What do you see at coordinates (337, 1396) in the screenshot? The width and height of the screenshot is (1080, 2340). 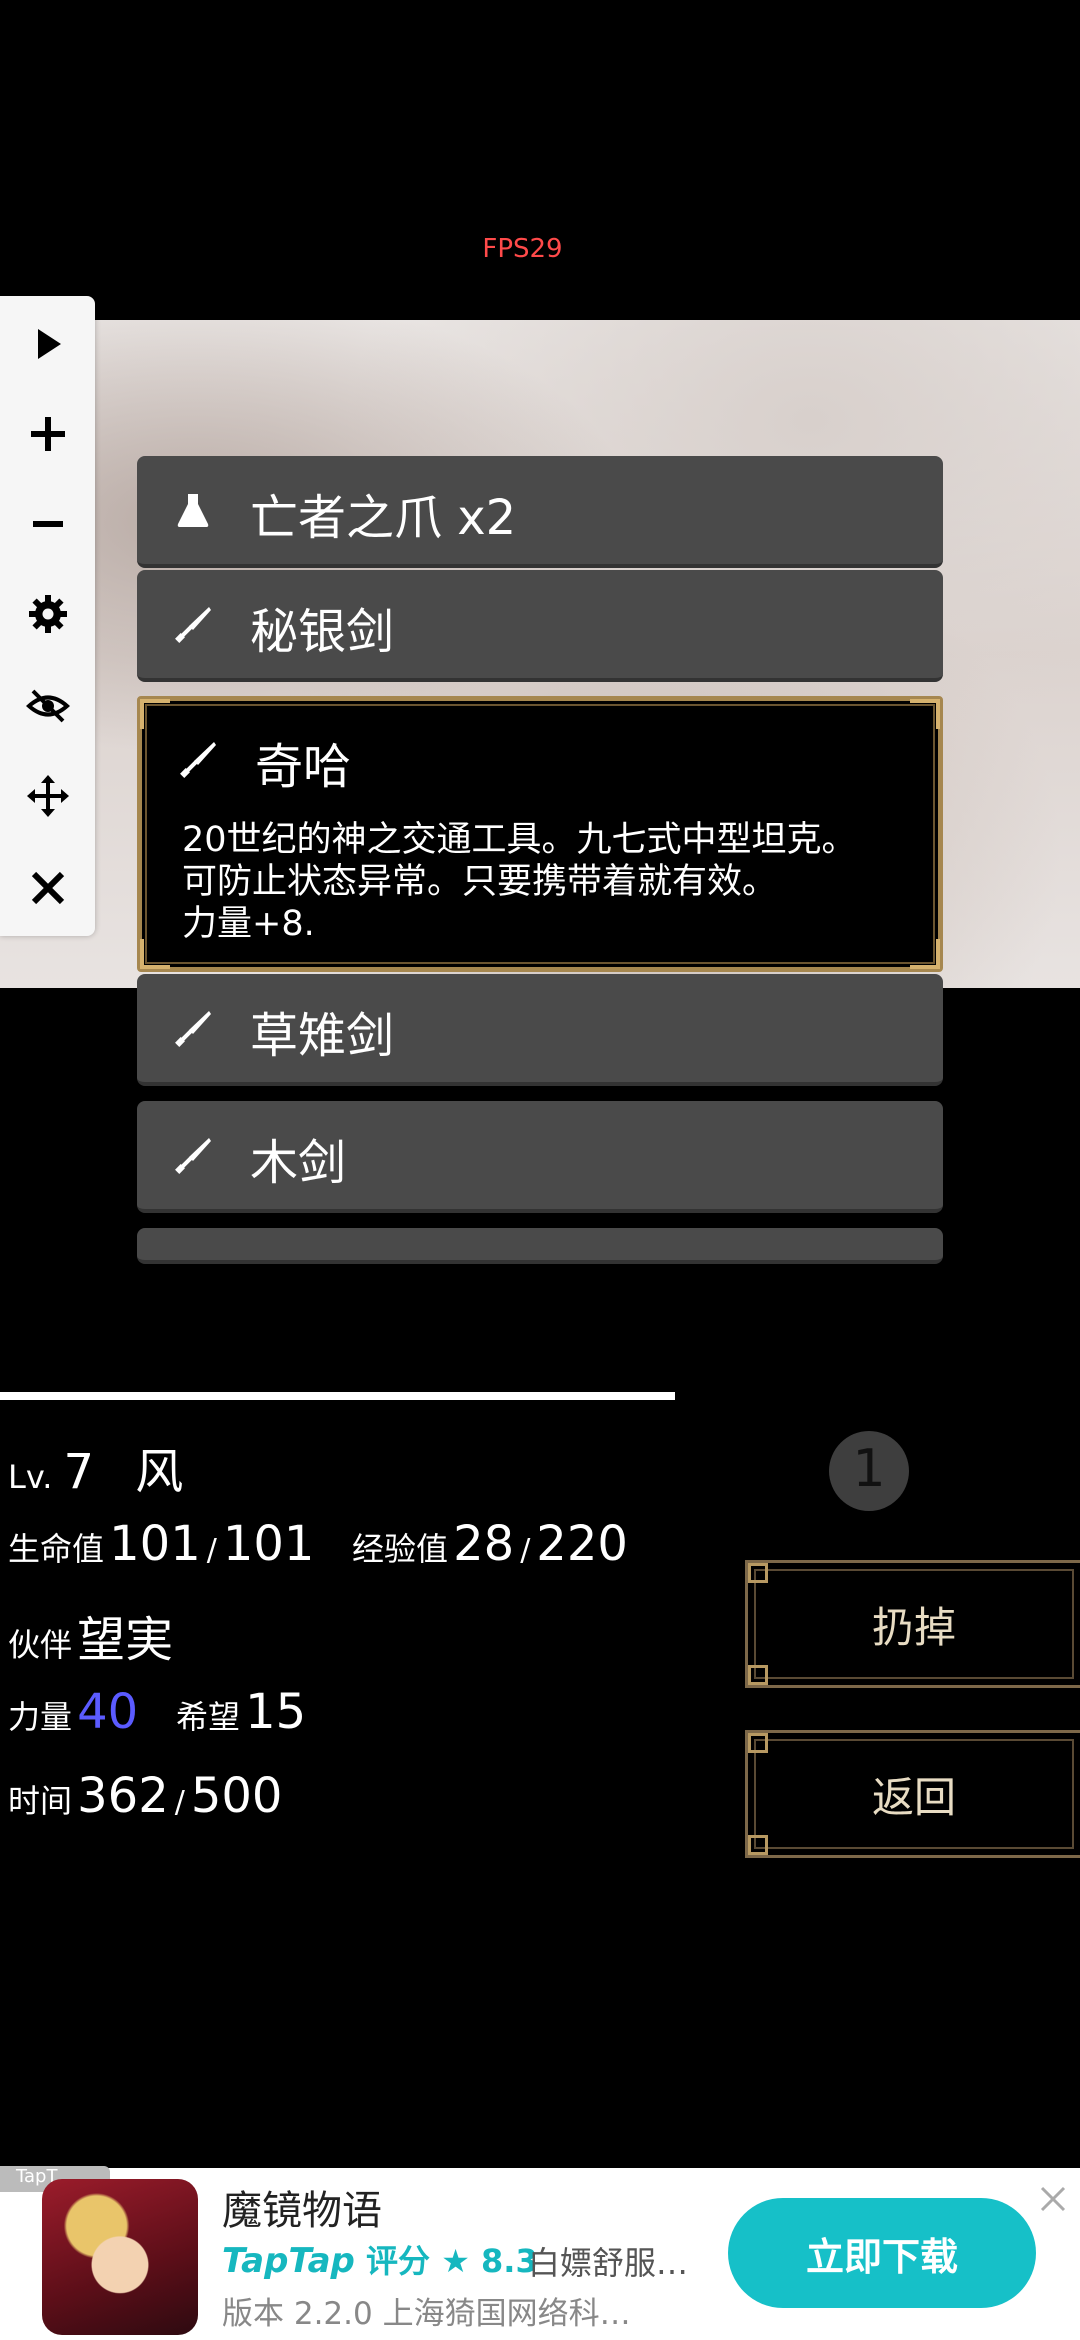 I see `progress-bar` at bounding box center [337, 1396].